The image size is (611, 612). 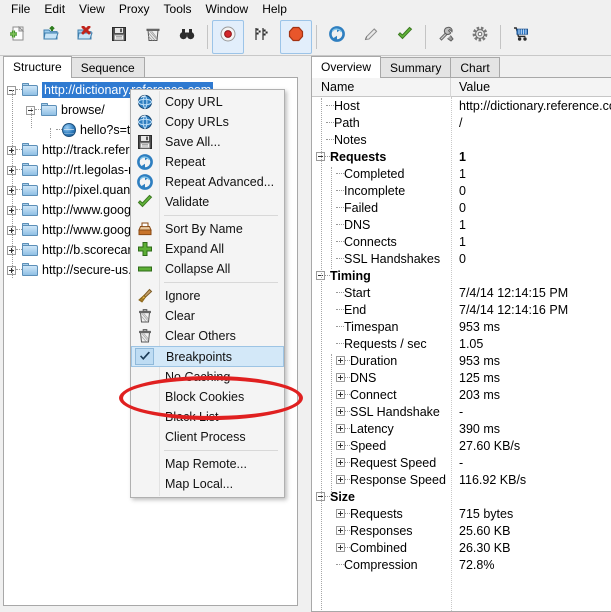 I want to click on overview-row-label: Requests, so click(x=376, y=513).